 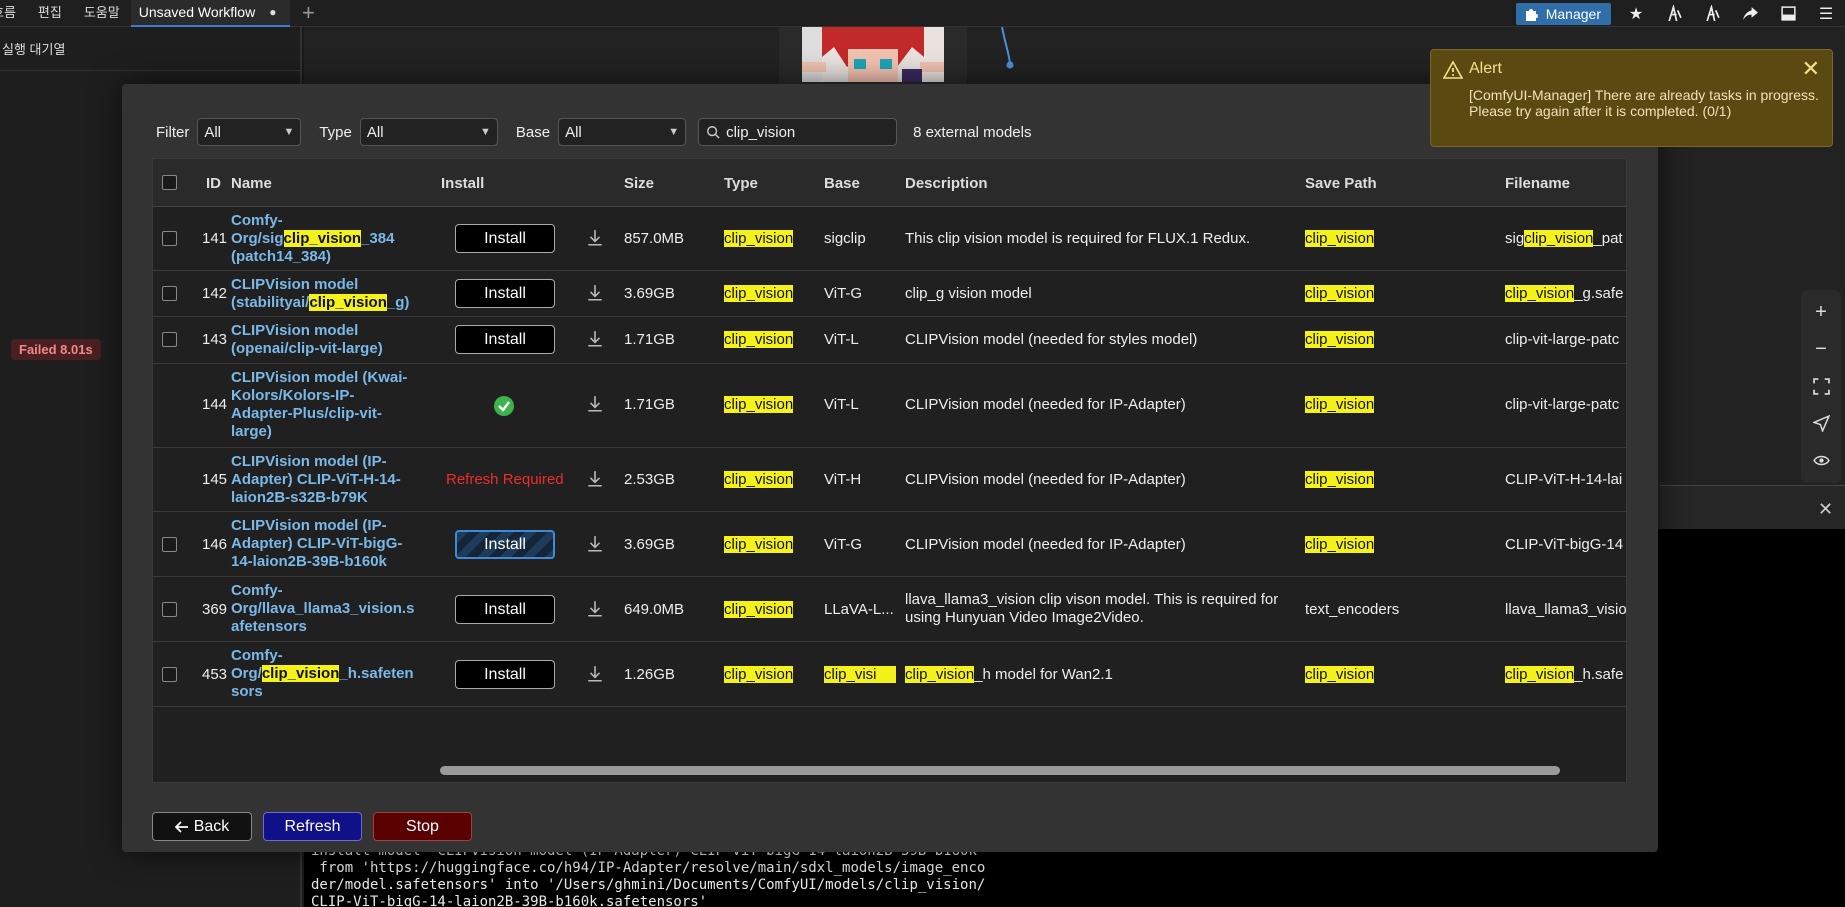 What do you see at coordinates (270, 302) in the screenshot?
I see `name-part: (stabilityai/` at bounding box center [270, 302].